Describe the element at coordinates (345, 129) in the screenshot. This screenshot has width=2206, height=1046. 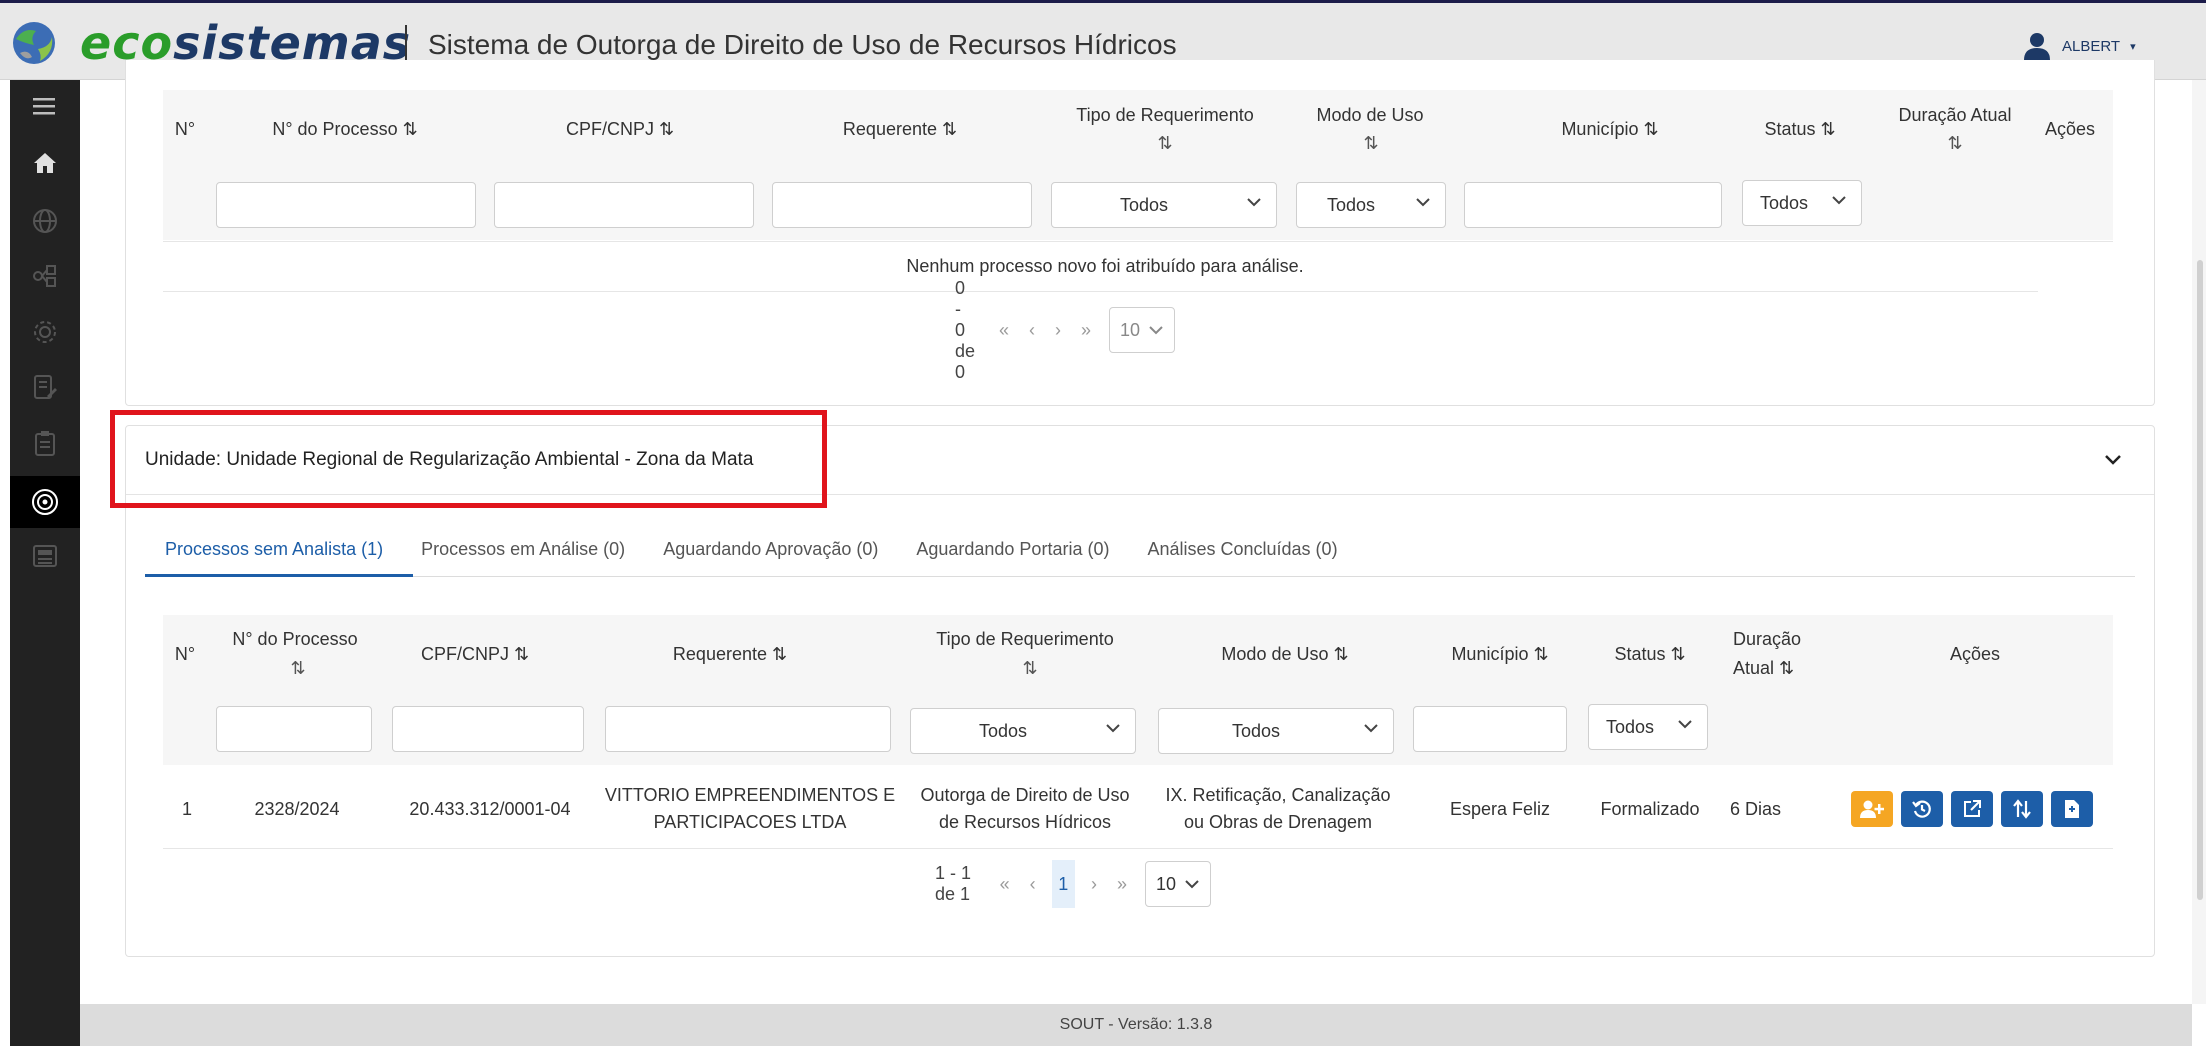
I see `th-processo: N° do Processo ⇅` at that location.